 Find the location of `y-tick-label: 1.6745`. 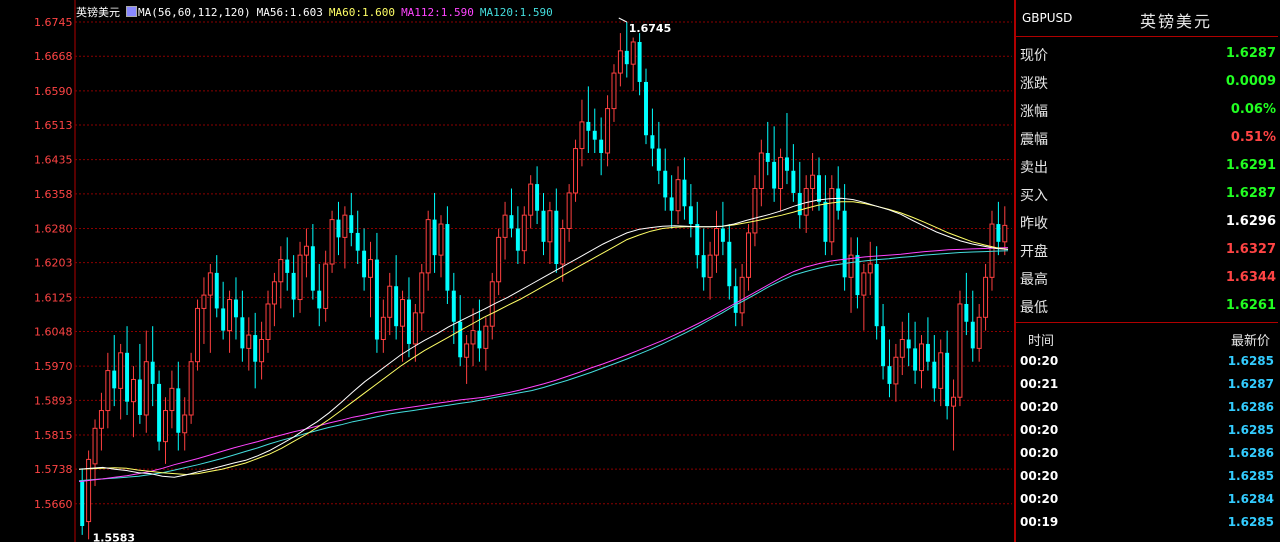

y-tick-label: 1.6745 is located at coordinates (53, 22).